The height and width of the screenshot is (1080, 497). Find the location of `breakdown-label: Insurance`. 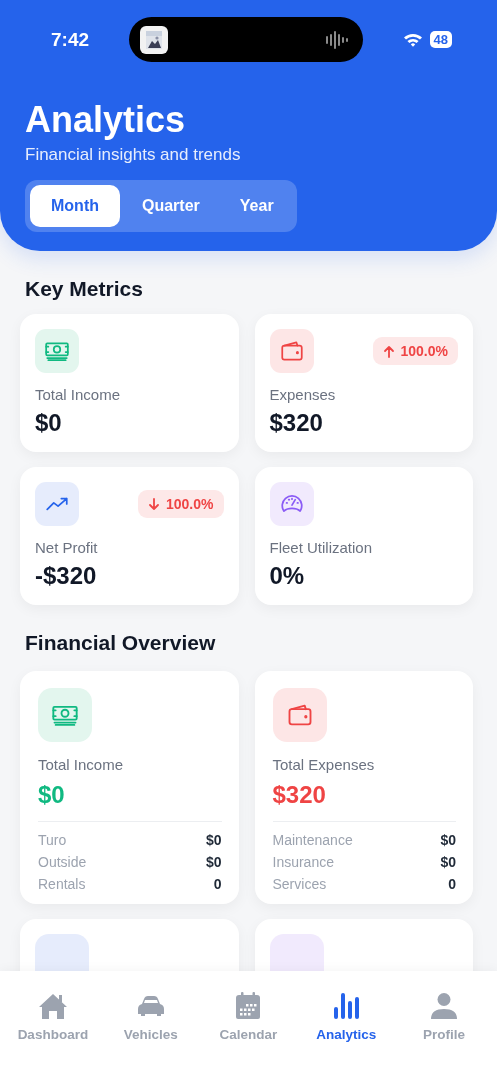

breakdown-label: Insurance is located at coordinates (303, 862).